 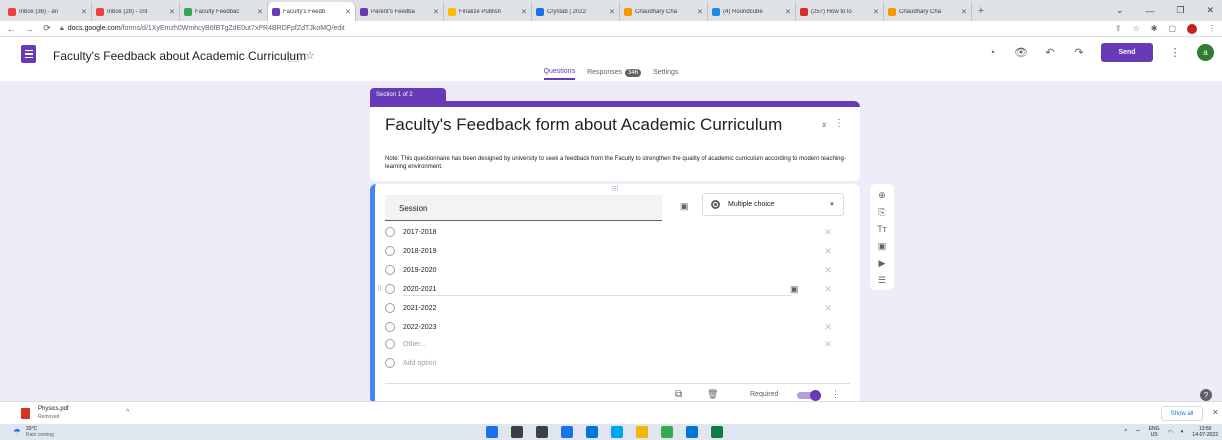 What do you see at coordinates (1172, 28) in the screenshot?
I see `sidepanel-icon: ▢` at bounding box center [1172, 28].